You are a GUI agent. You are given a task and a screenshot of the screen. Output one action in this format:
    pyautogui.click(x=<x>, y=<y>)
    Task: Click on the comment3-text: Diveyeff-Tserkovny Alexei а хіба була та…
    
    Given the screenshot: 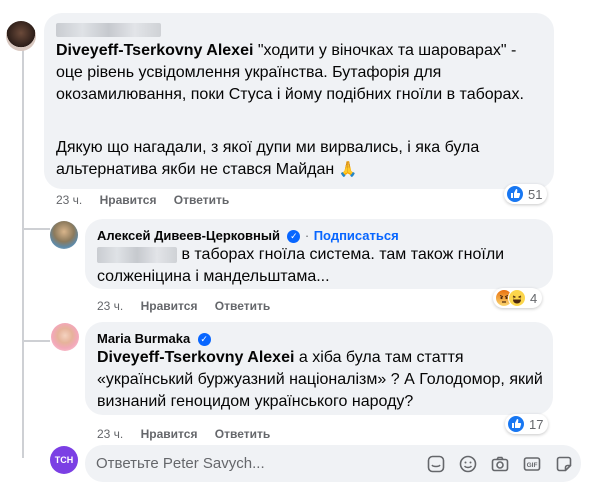 What is the action you would take?
    pyautogui.click(x=320, y=379)
    